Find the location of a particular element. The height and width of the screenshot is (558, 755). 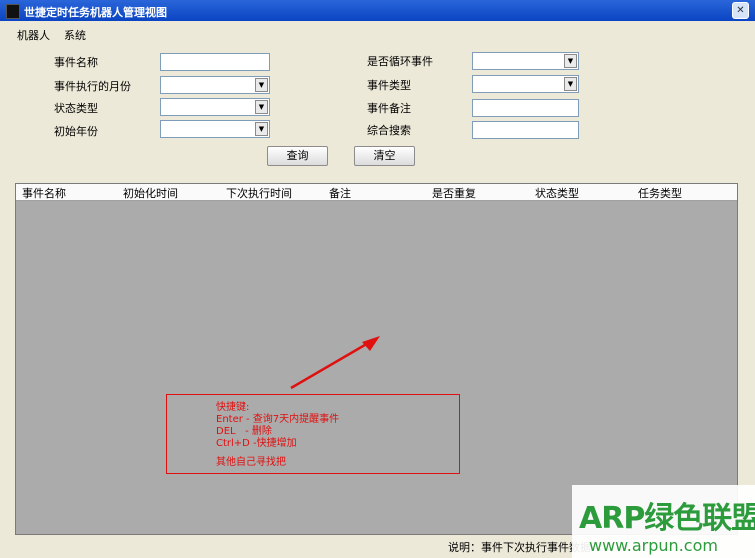

app-icon is located at coordinates (13, 11).